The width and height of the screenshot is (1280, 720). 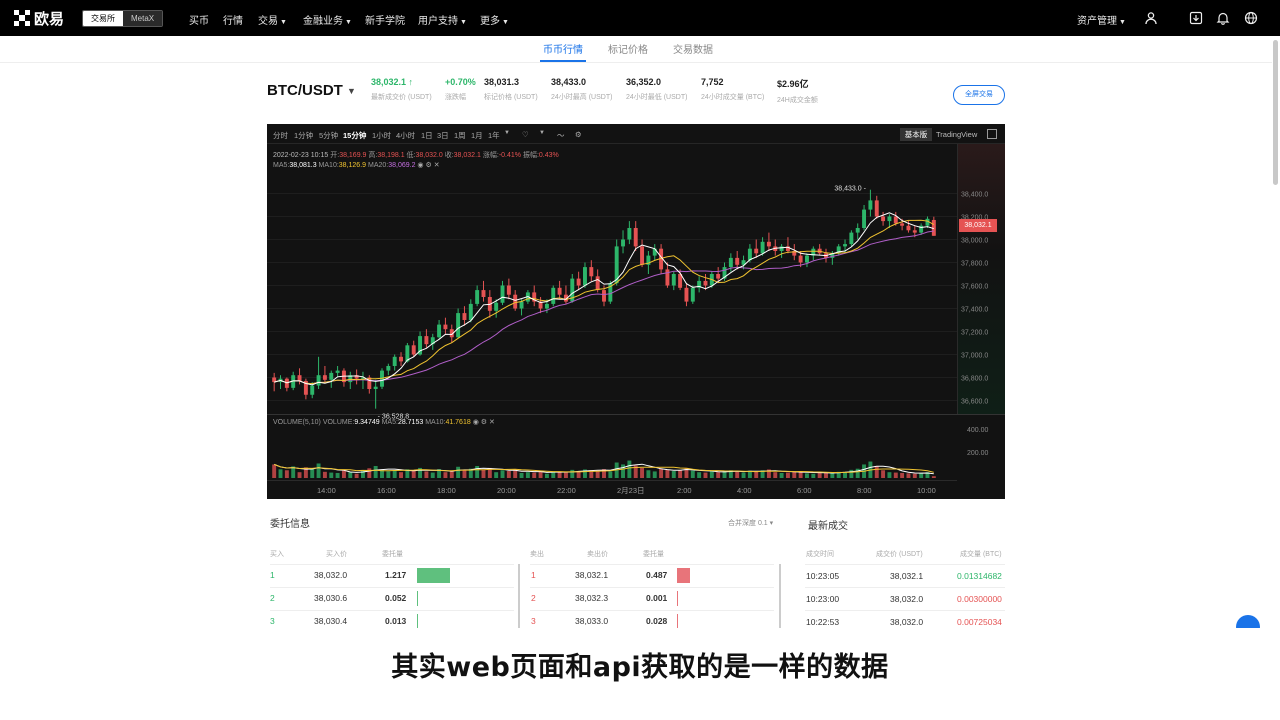 What do you see at coordinates (494, 19) in the screenshot?
I see `nav-more: 更多 ▼` at bounding box center [494, 19].